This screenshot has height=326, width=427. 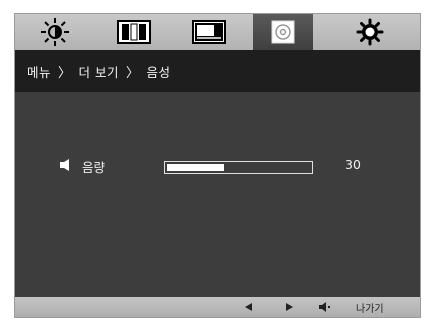 I want to click on exit-button: 나가기, so click(x=370, y=307).